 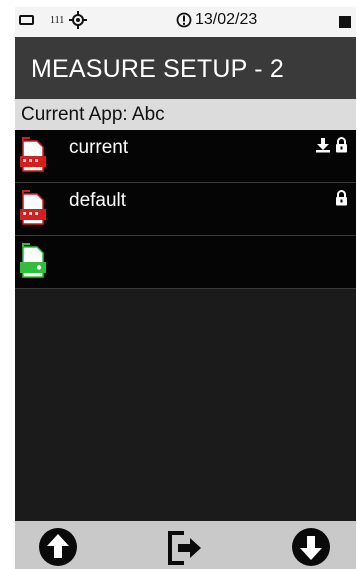 What do you see at coordinates (185, 262) in the screenshot?
I see `list-item-new` at bounding box center [185, 262].